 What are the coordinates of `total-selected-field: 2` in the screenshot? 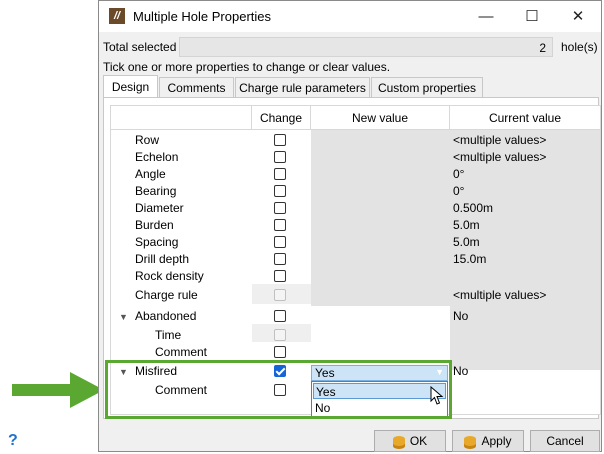 It's located at (366, 47).